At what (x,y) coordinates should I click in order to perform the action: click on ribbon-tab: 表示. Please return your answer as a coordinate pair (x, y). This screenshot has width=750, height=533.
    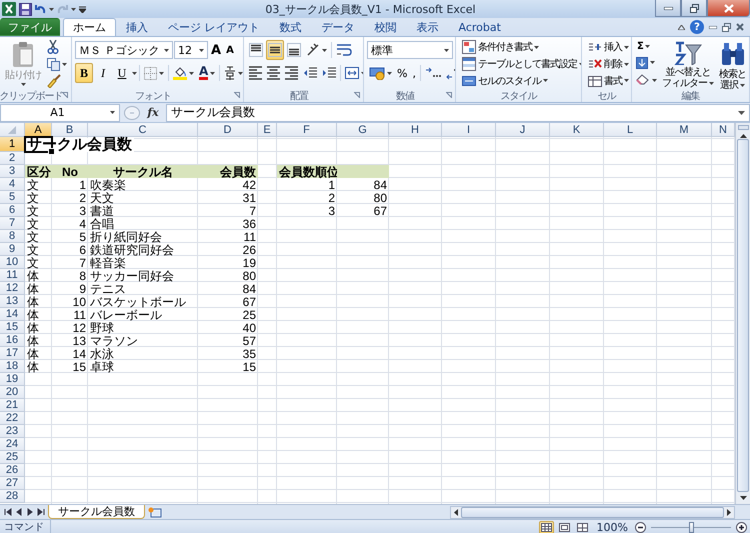
    Looking at the image, I should click on (427, 27).